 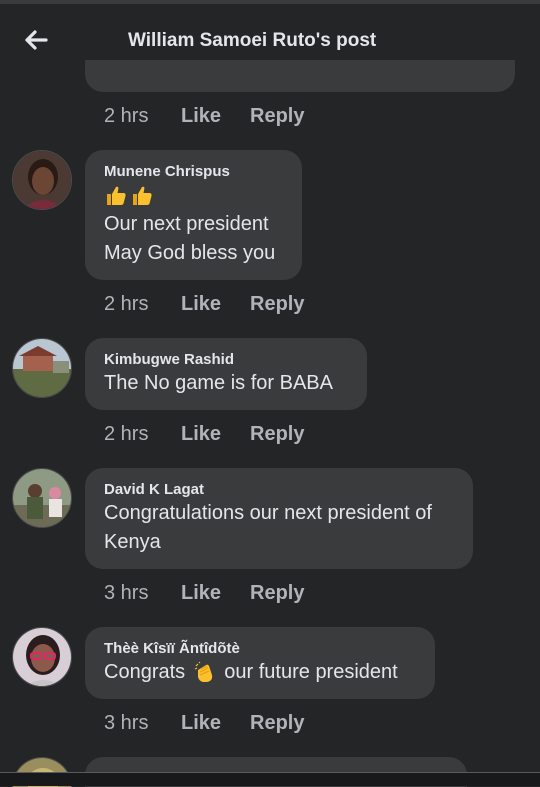 I want to click on clapping-hands-icon, so click(x=203, y=671).